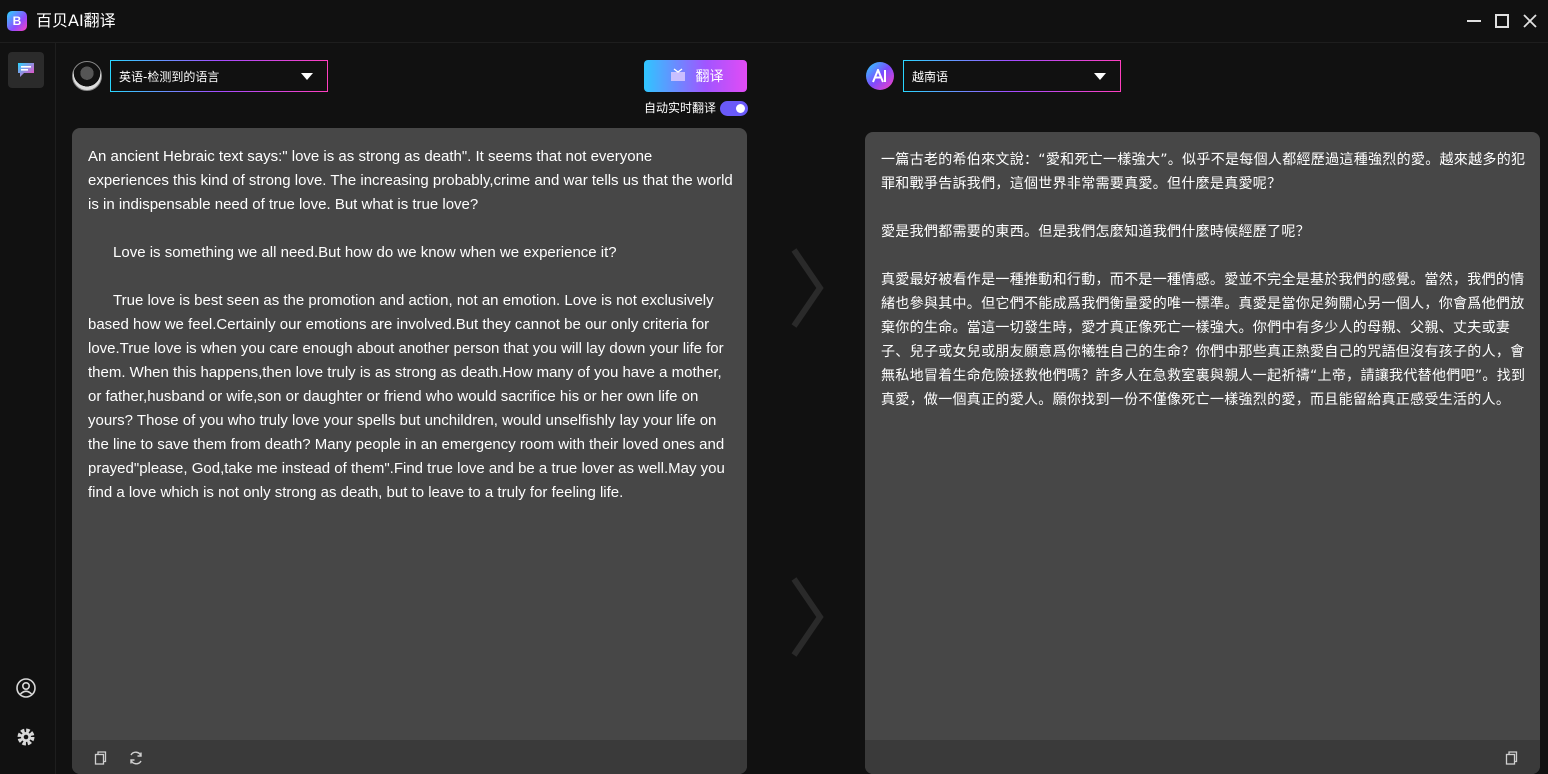 This screenshot has width=1548, height=774. I want to click on sidebar-item-settings, so click(26, 737).